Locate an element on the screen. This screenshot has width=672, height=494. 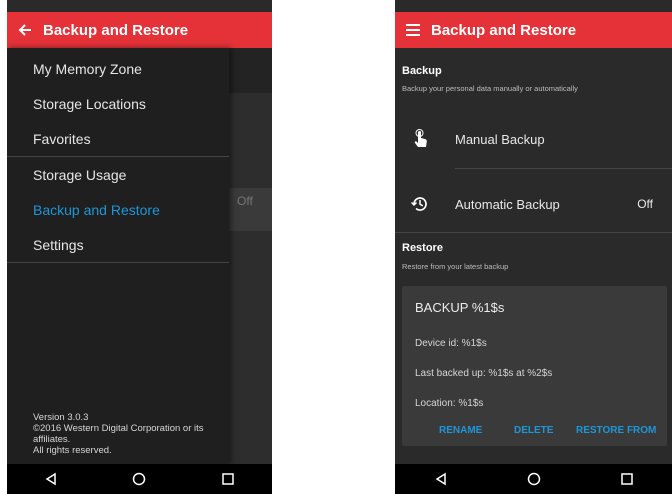
drawer-item-label: Storage Usage is located at coordinates (80, 174).